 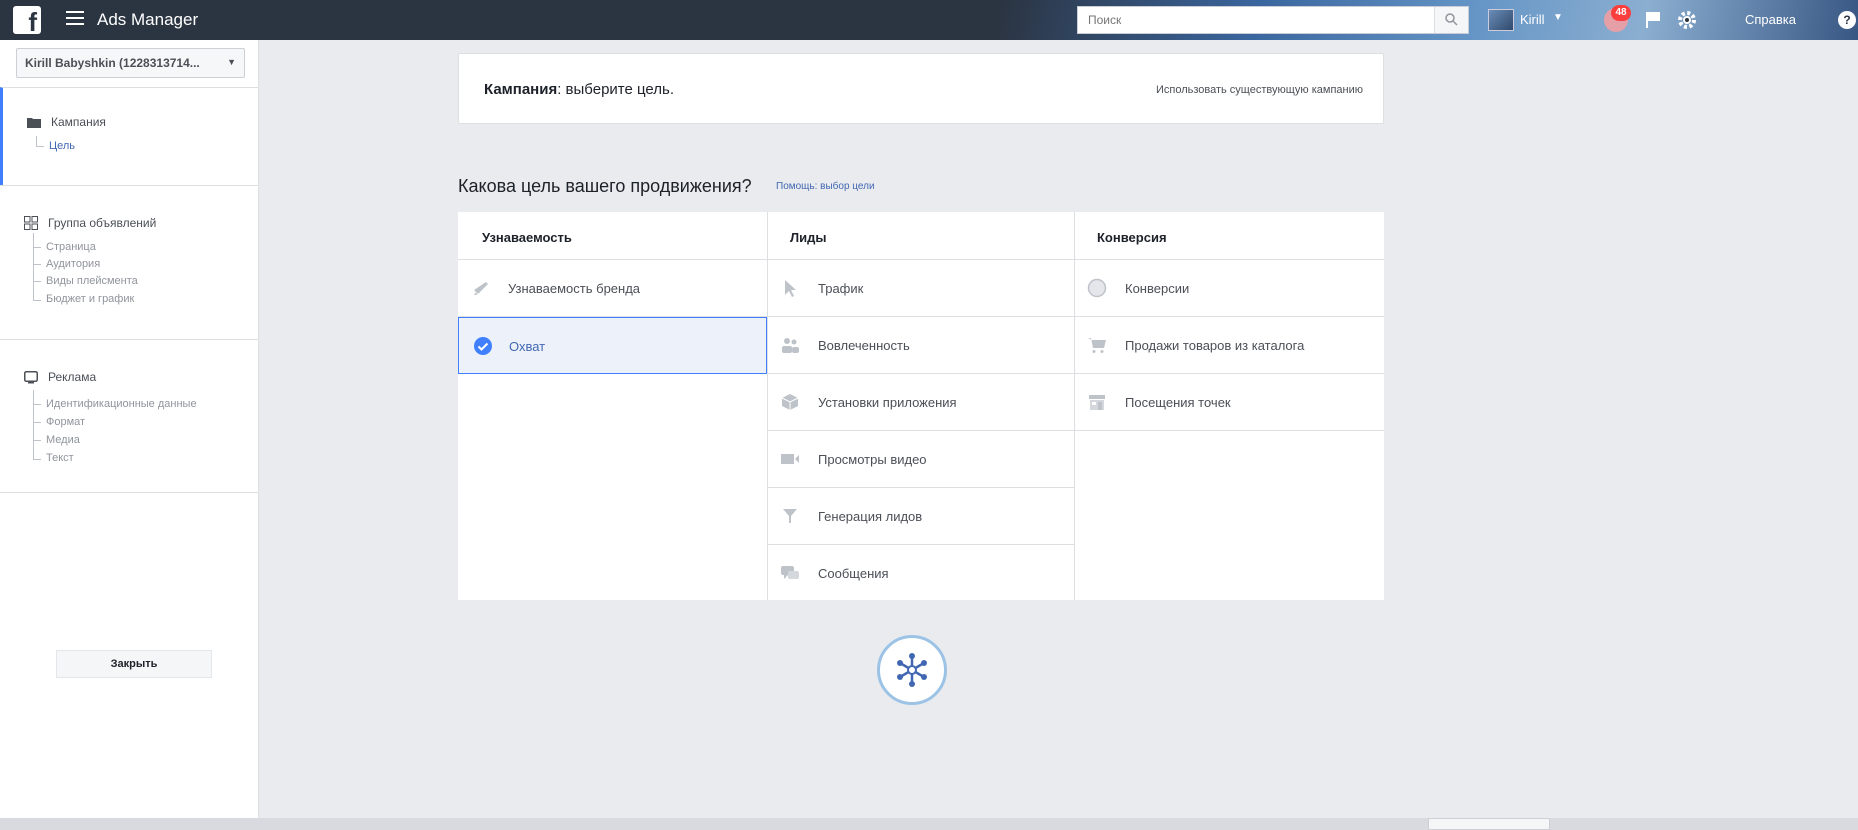 I want to click on sidebar-item-media: Медиа, so click(x=63, y=440).